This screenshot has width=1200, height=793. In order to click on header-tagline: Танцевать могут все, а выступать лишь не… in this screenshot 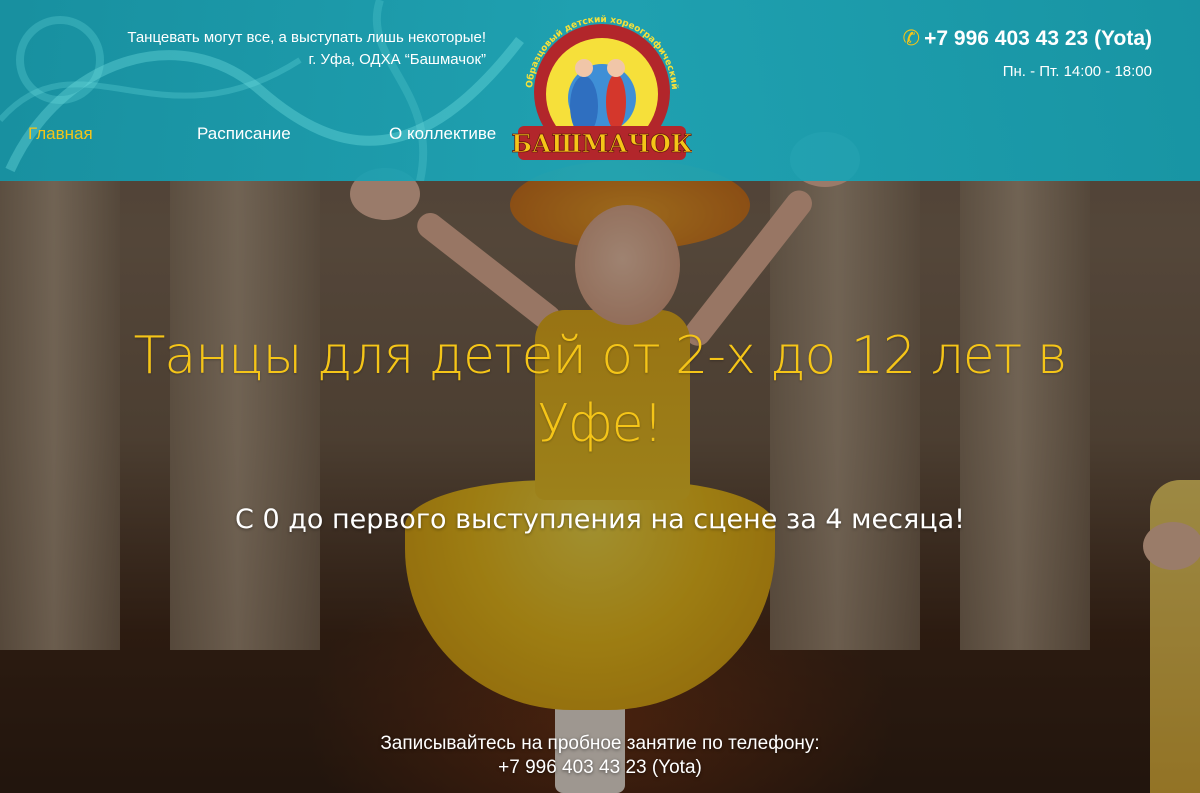, I will do `click(306, 49)`.